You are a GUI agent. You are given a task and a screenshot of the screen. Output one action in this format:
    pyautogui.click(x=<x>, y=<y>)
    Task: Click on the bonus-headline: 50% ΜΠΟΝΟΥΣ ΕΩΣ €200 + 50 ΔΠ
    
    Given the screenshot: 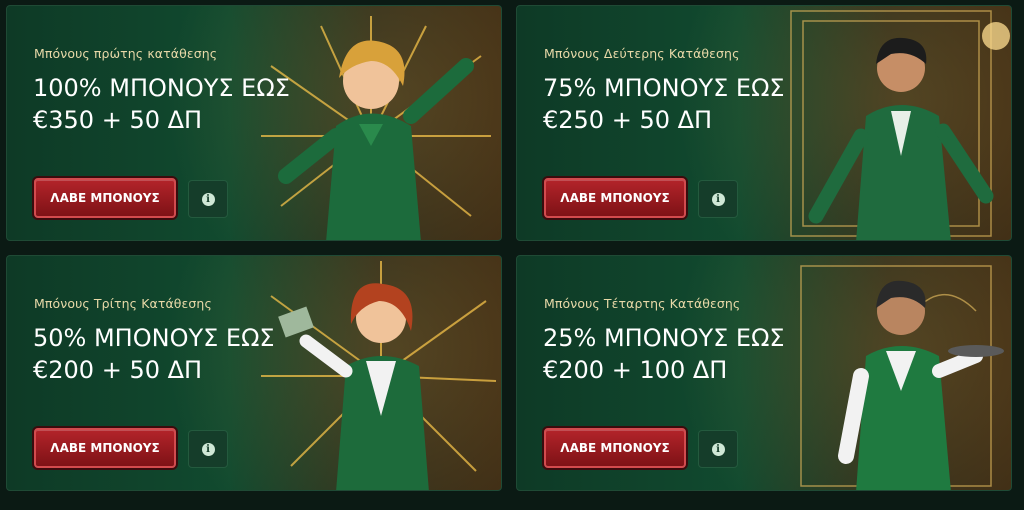 What is the action you would take?
    pyautogui.click(x=163, y=354)
    